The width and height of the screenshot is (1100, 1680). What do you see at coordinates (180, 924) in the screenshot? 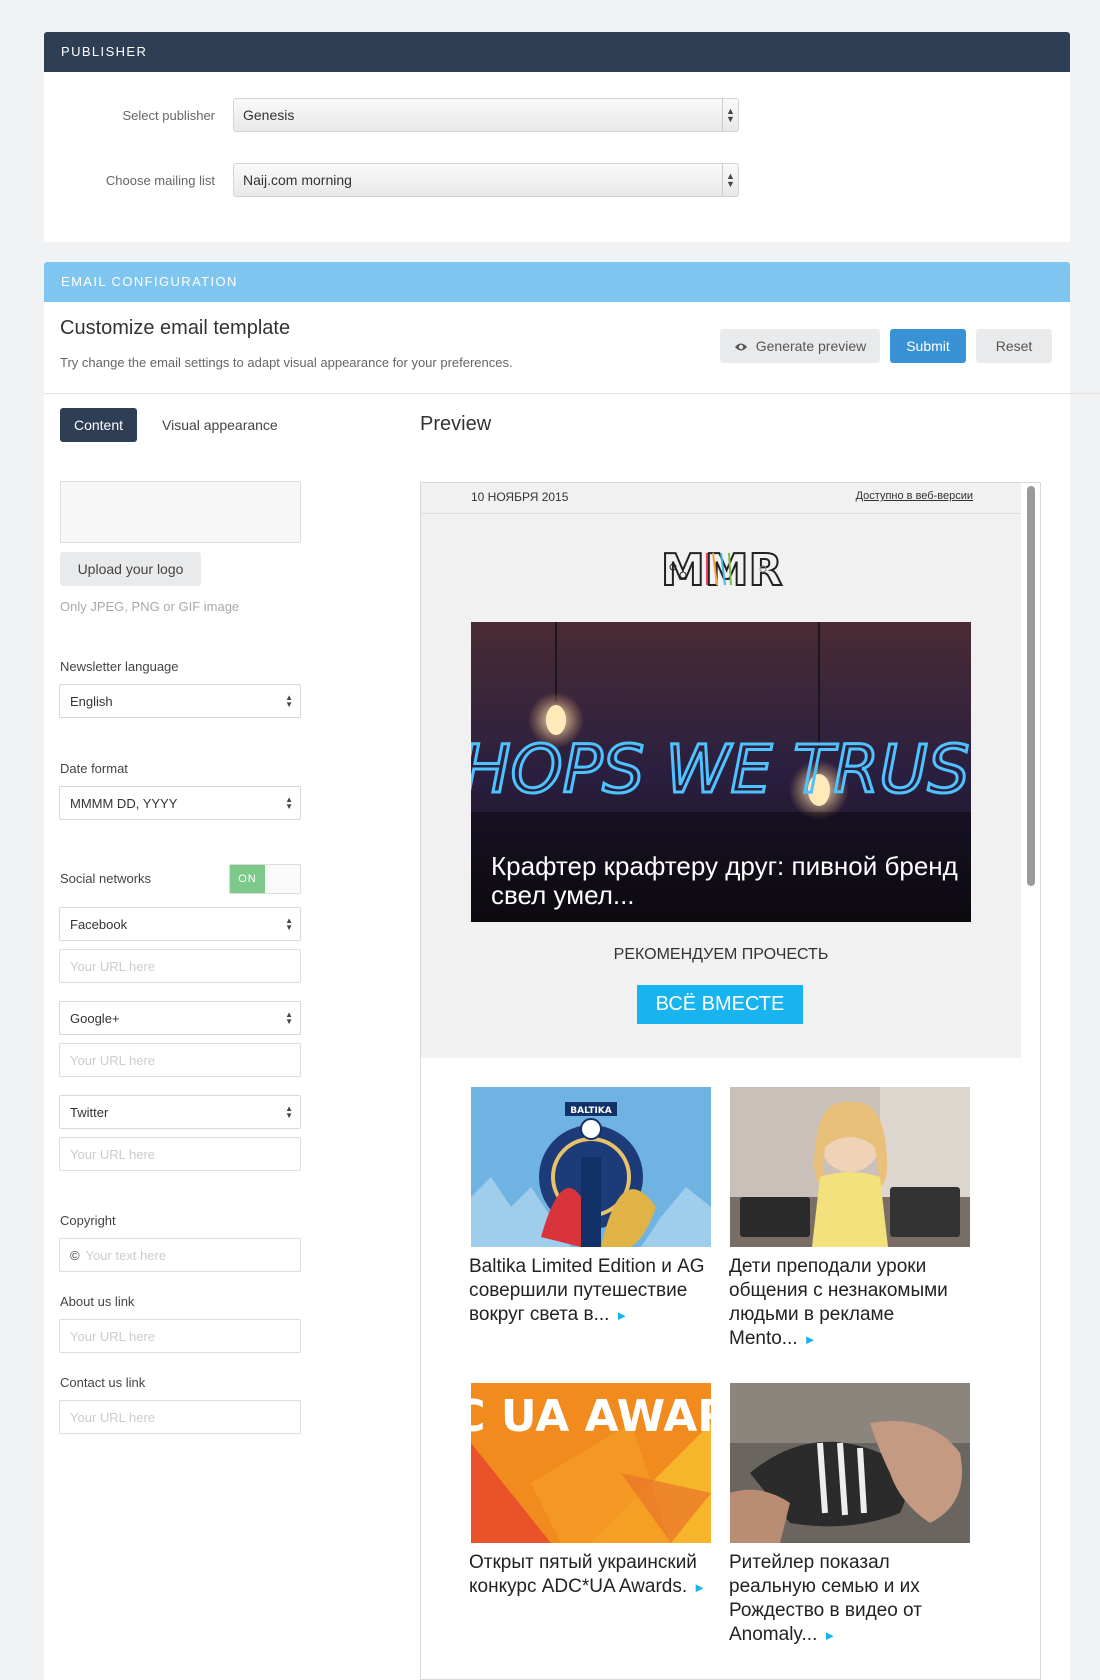
I see `social-network-select-facebook: Facebook ▲ ▼` at bounding box center [180, 924].